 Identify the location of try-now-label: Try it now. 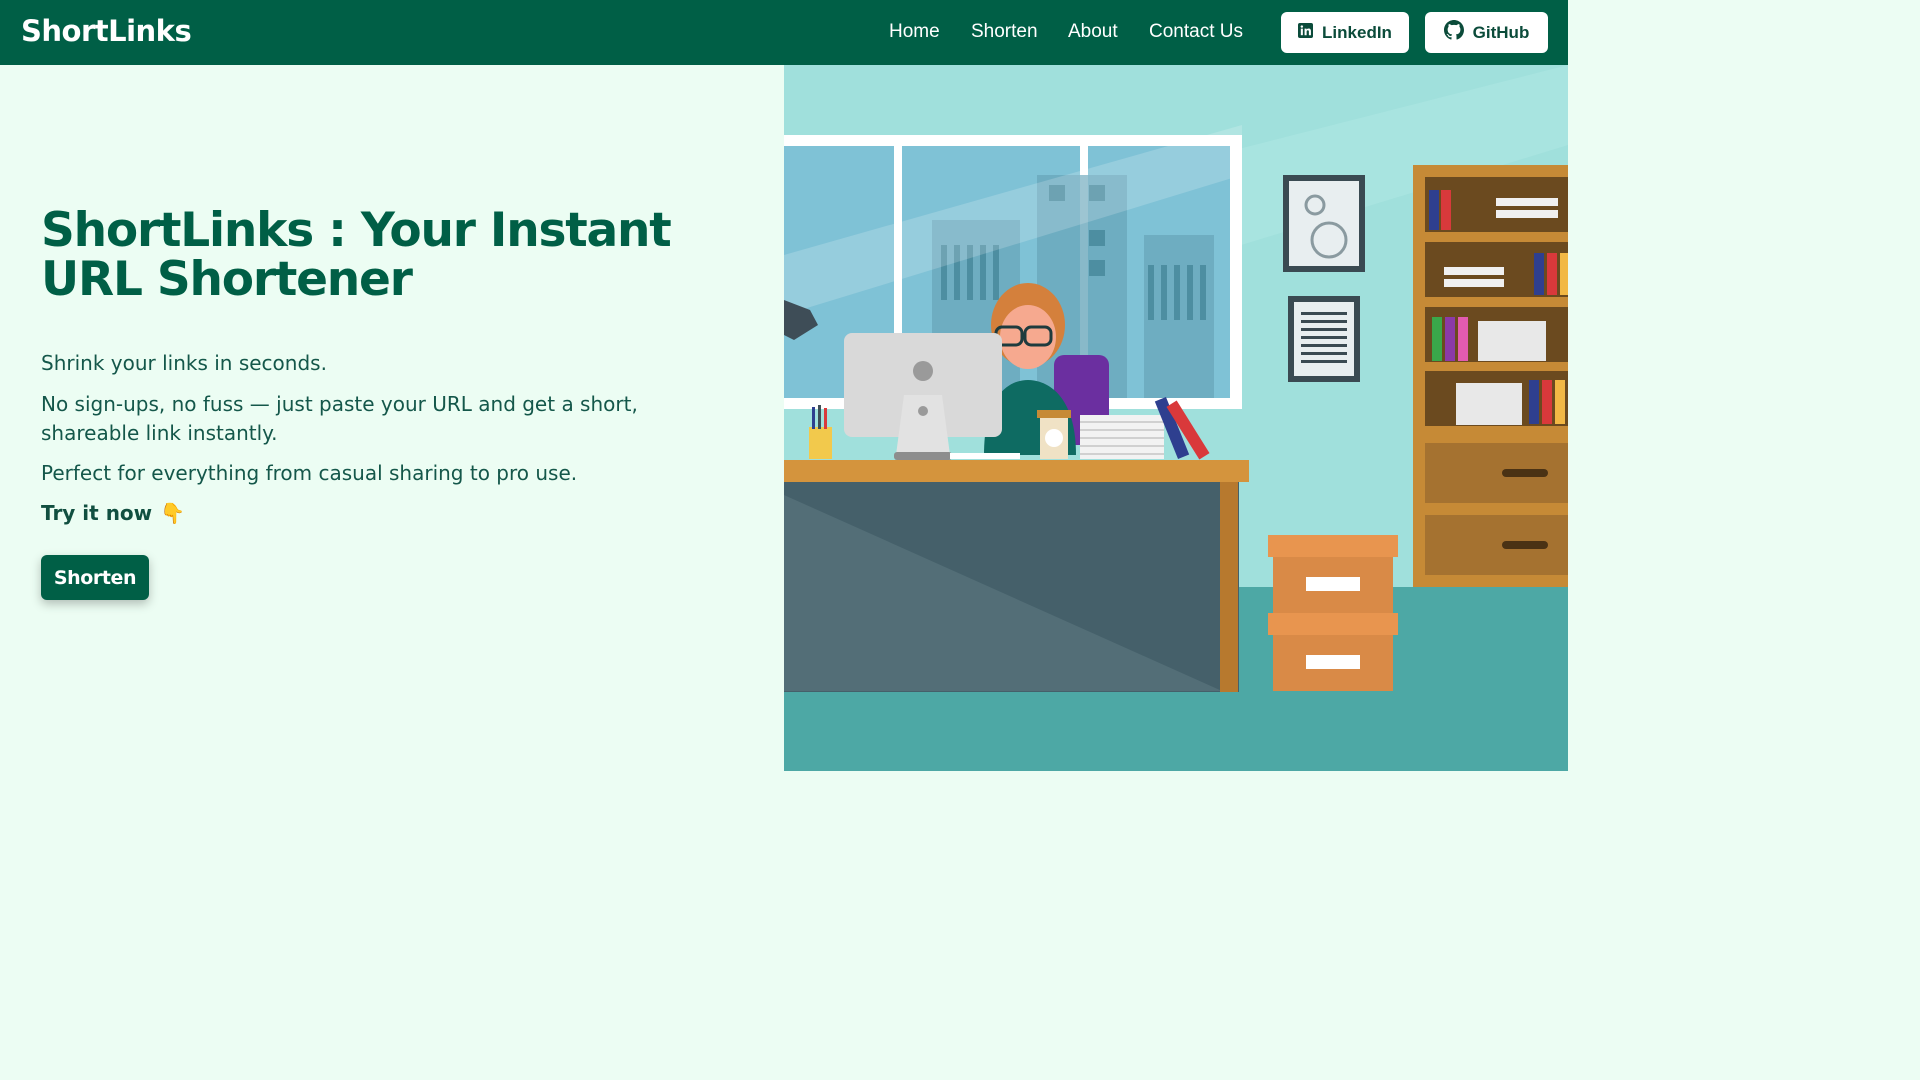
(97, 513).